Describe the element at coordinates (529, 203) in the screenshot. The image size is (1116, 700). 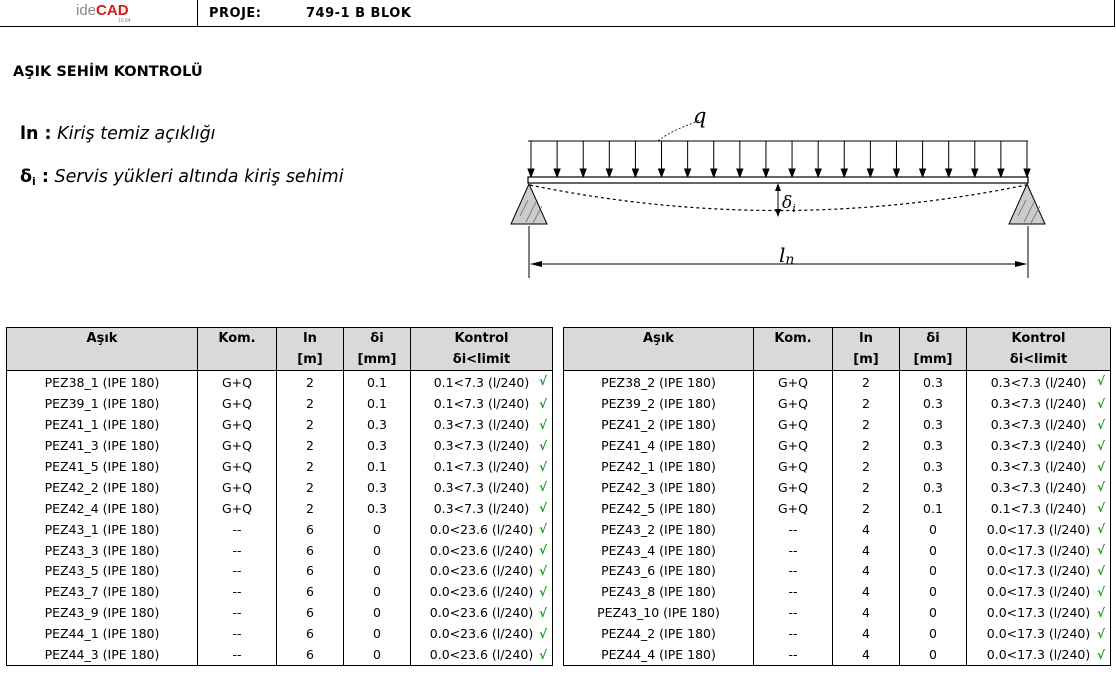
I see `left-support` at that location.